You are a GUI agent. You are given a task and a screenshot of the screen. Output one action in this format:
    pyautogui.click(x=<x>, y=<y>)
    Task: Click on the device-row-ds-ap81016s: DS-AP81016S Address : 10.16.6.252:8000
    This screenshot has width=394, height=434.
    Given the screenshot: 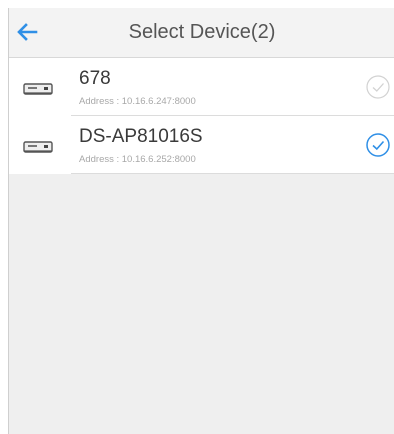 What is the action you would take?
    pyautogui.click(x=201, y=145)
    